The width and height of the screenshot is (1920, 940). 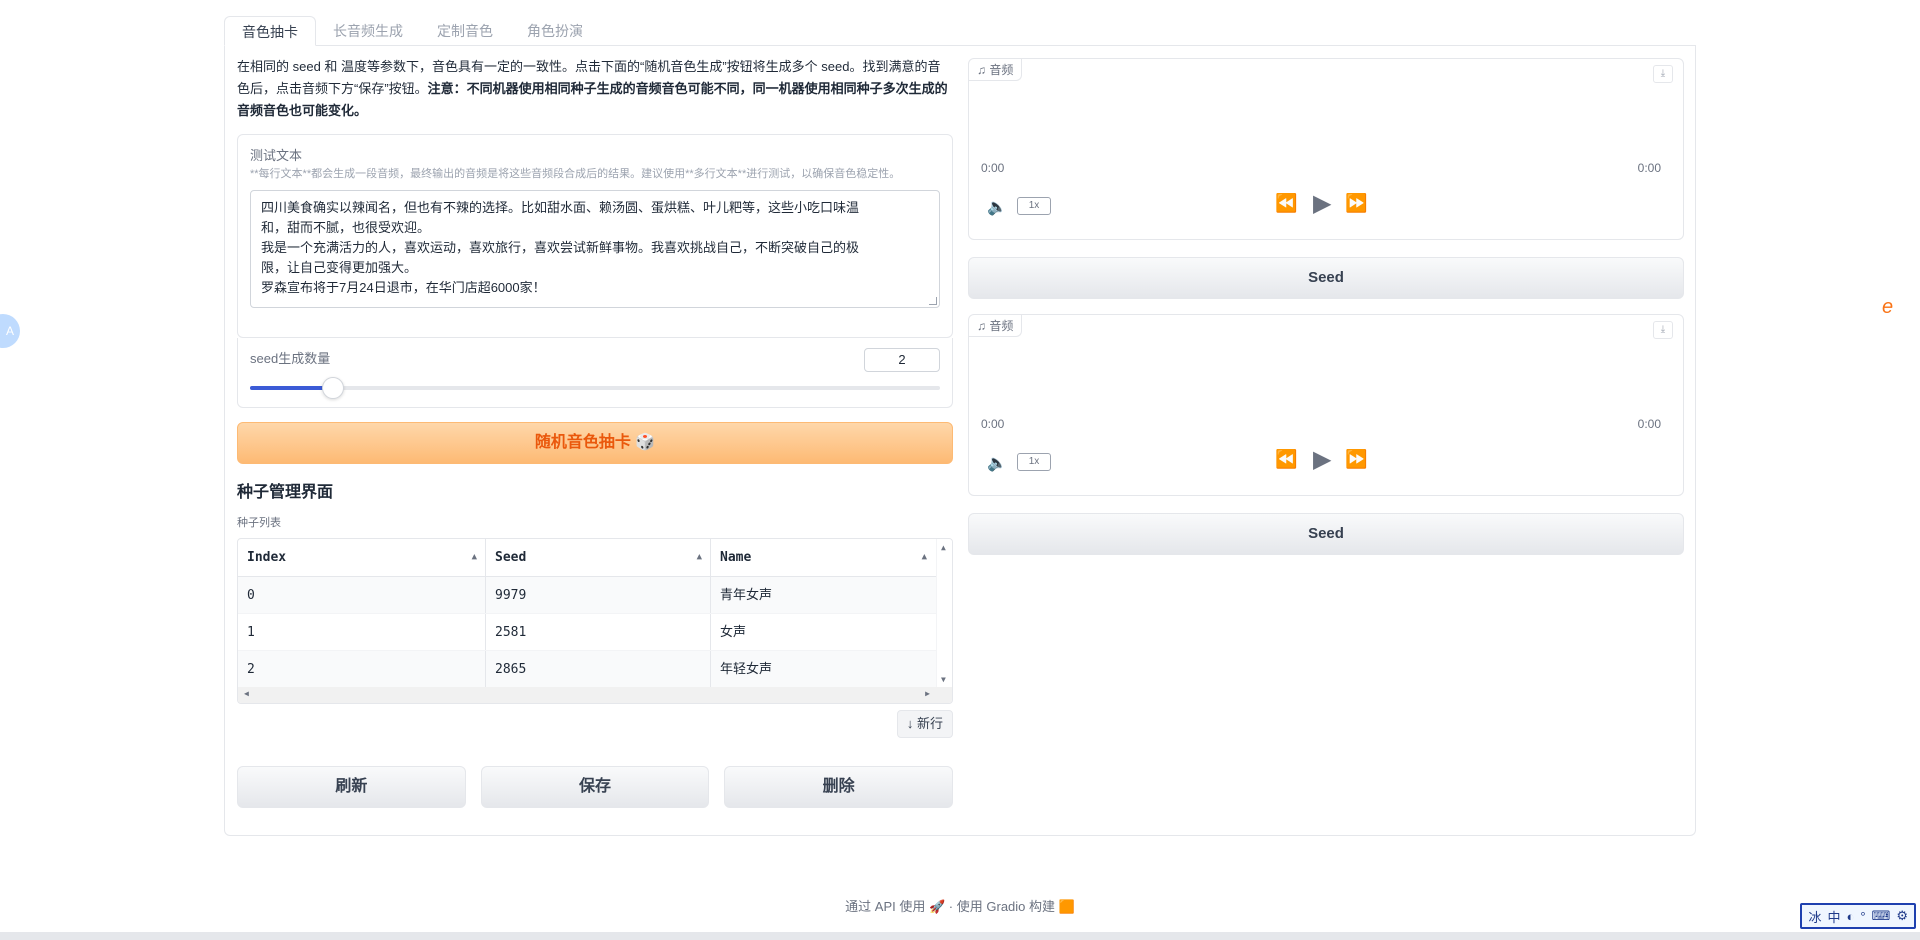 What do you see at coordinates (943, 679) in the screenshot?
I see `scroll-down-icon: ▼` at bounding box center [943, 679].